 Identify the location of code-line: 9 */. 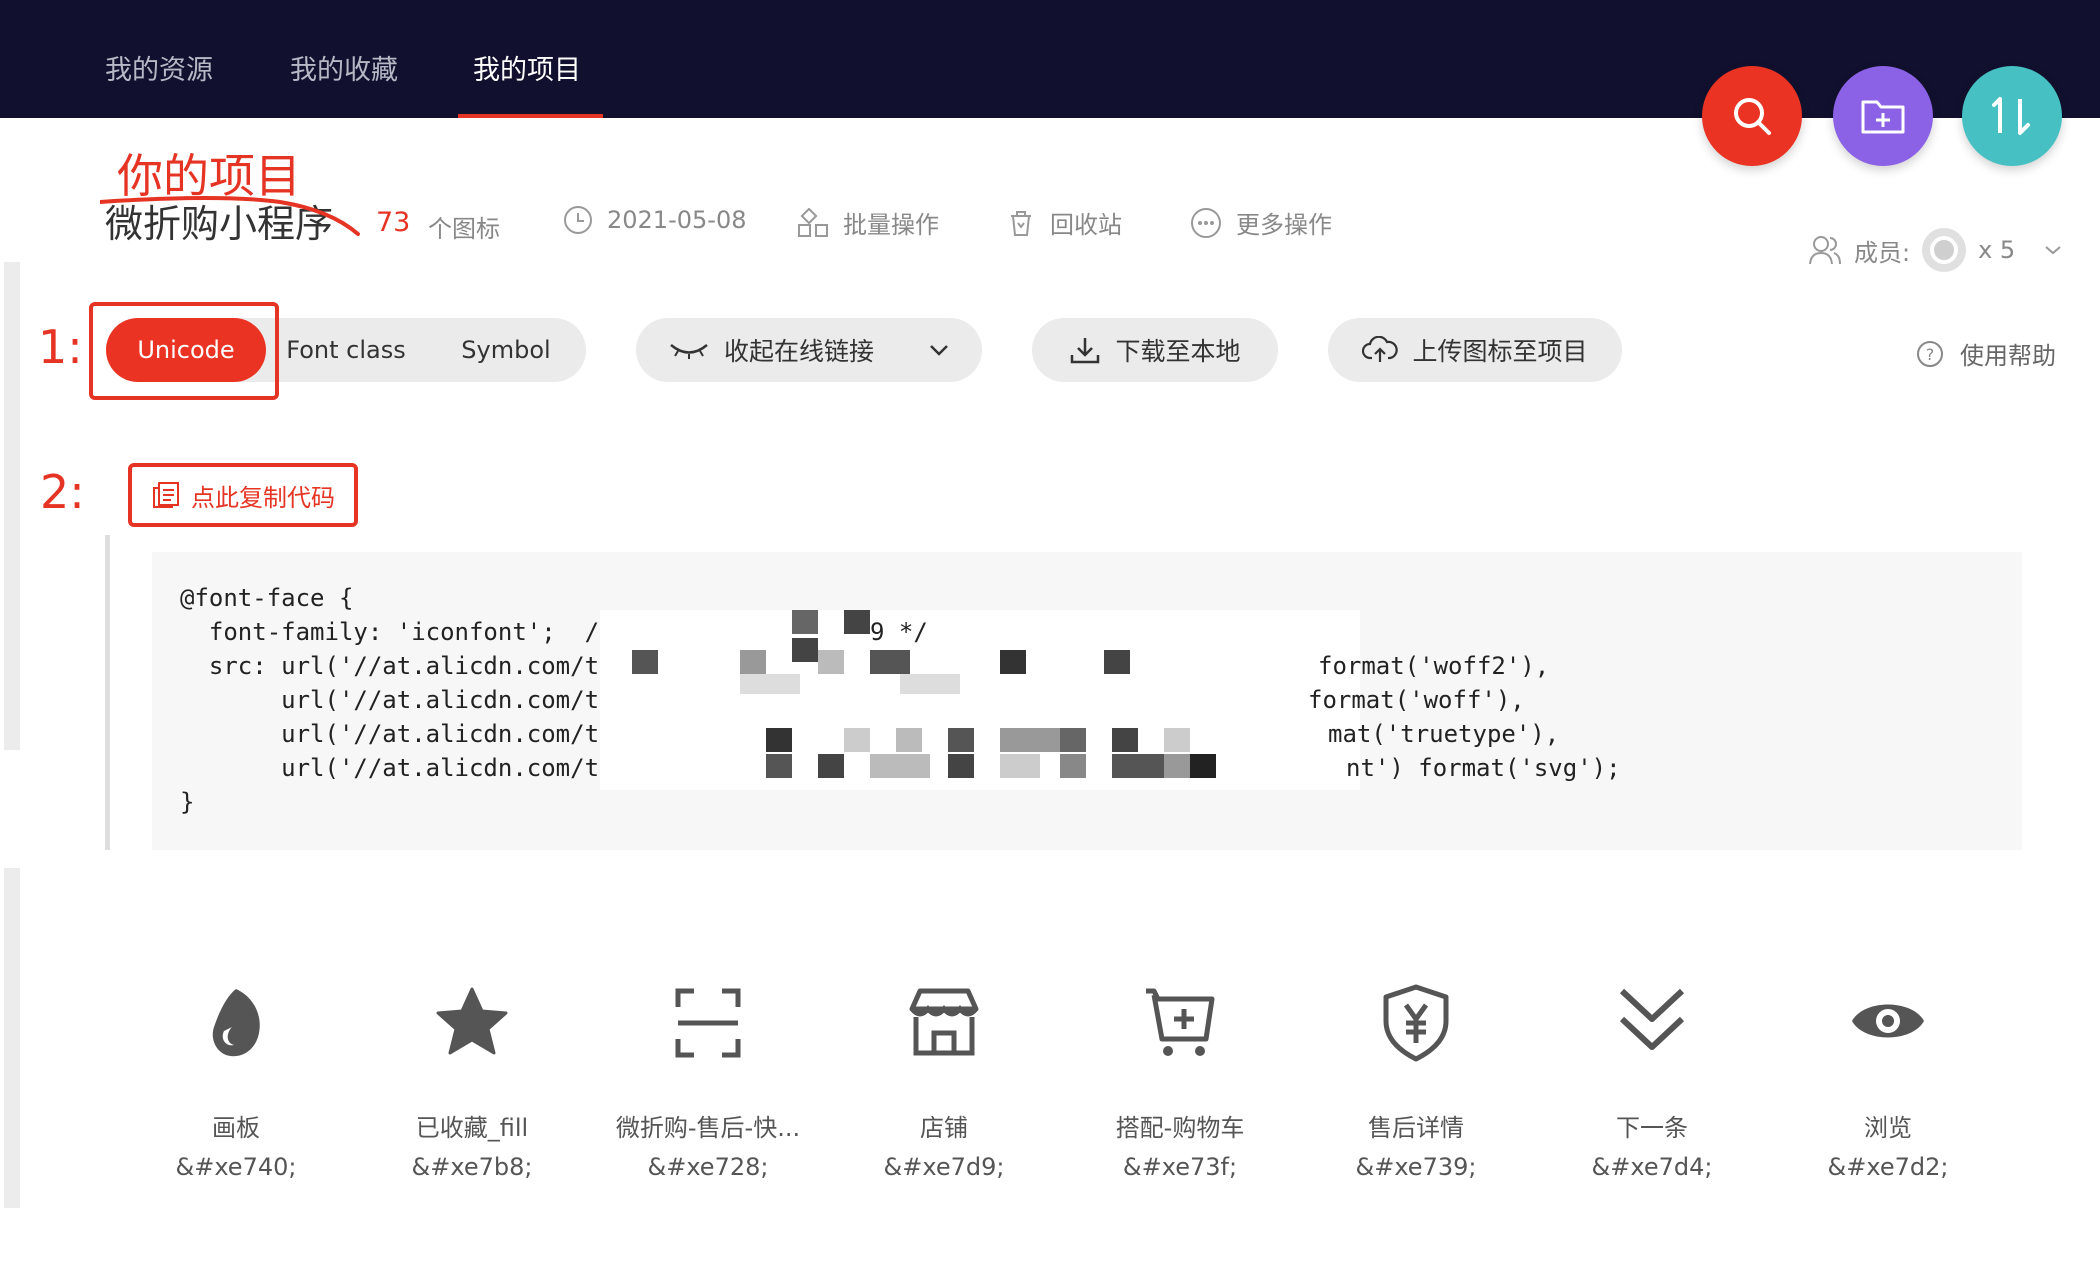
(899, 632).